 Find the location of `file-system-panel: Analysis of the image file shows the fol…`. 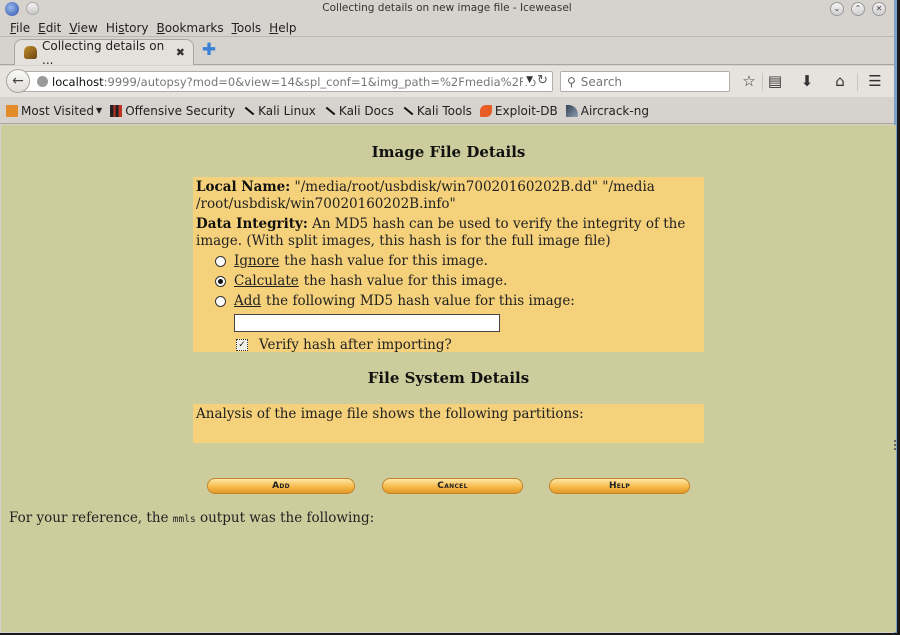

file-system-panel: Analysis of the image file shows the fol… is located at coordinates (448, 423).